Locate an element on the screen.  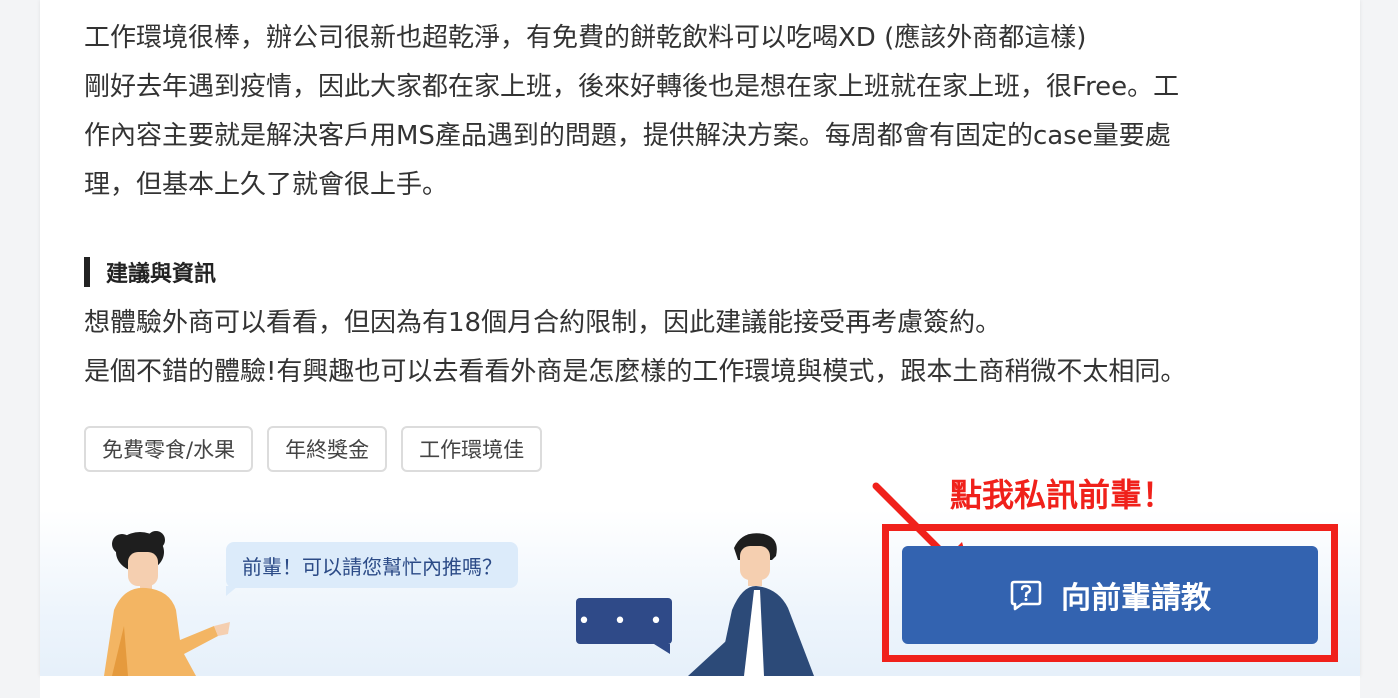
card-footer-strip is located at coordinates (700, 687).